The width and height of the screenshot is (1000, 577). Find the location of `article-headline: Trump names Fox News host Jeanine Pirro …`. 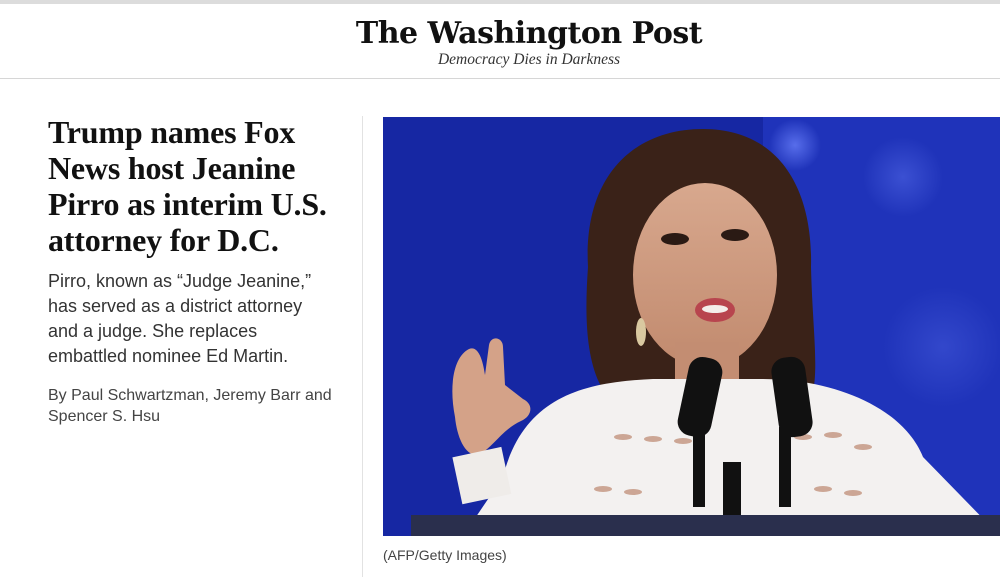

article-headline: Trump names Fox News host Jeanine Pirro … is located at coordinates (198, 186).